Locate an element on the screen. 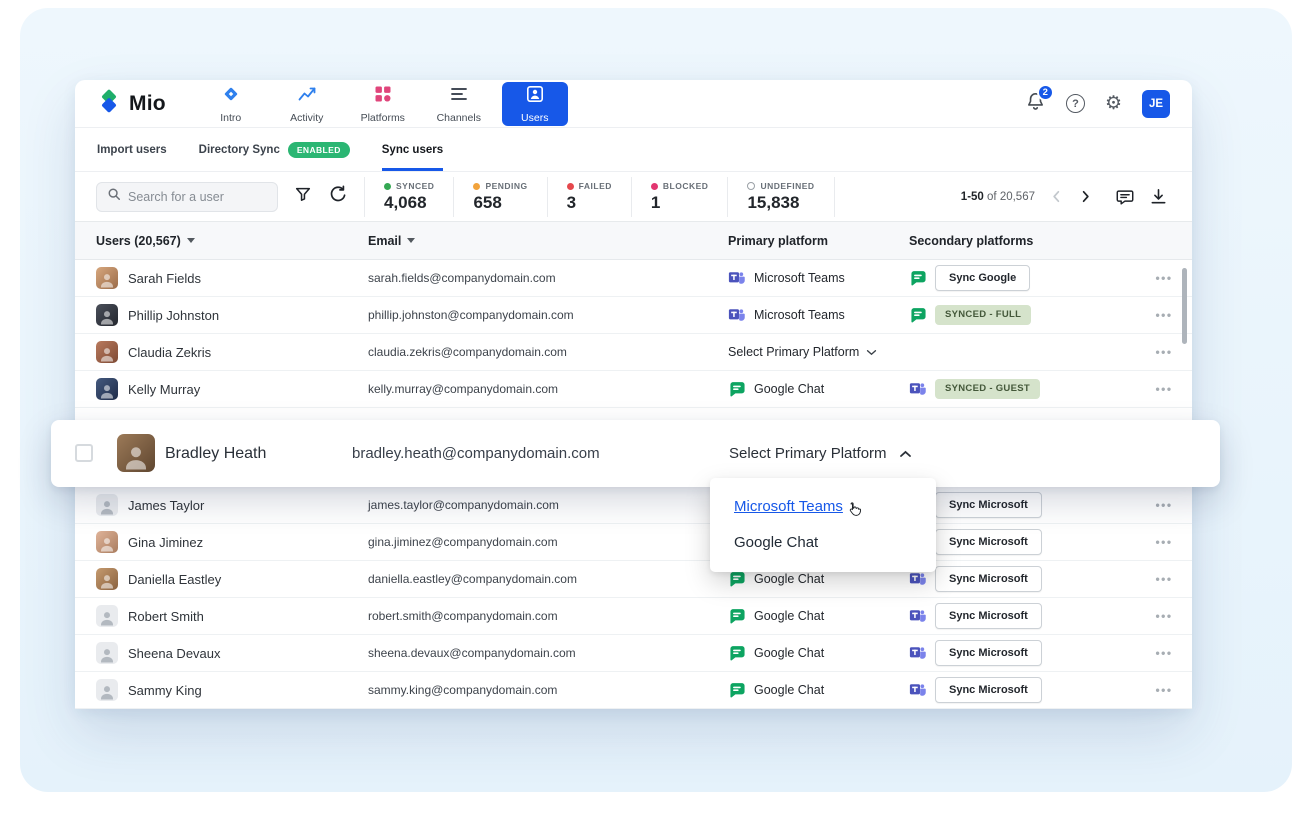 This screenshot has width=1312, height=826. primary-platform-cell: Select Primary Platform is located at coordinates (818, 352).